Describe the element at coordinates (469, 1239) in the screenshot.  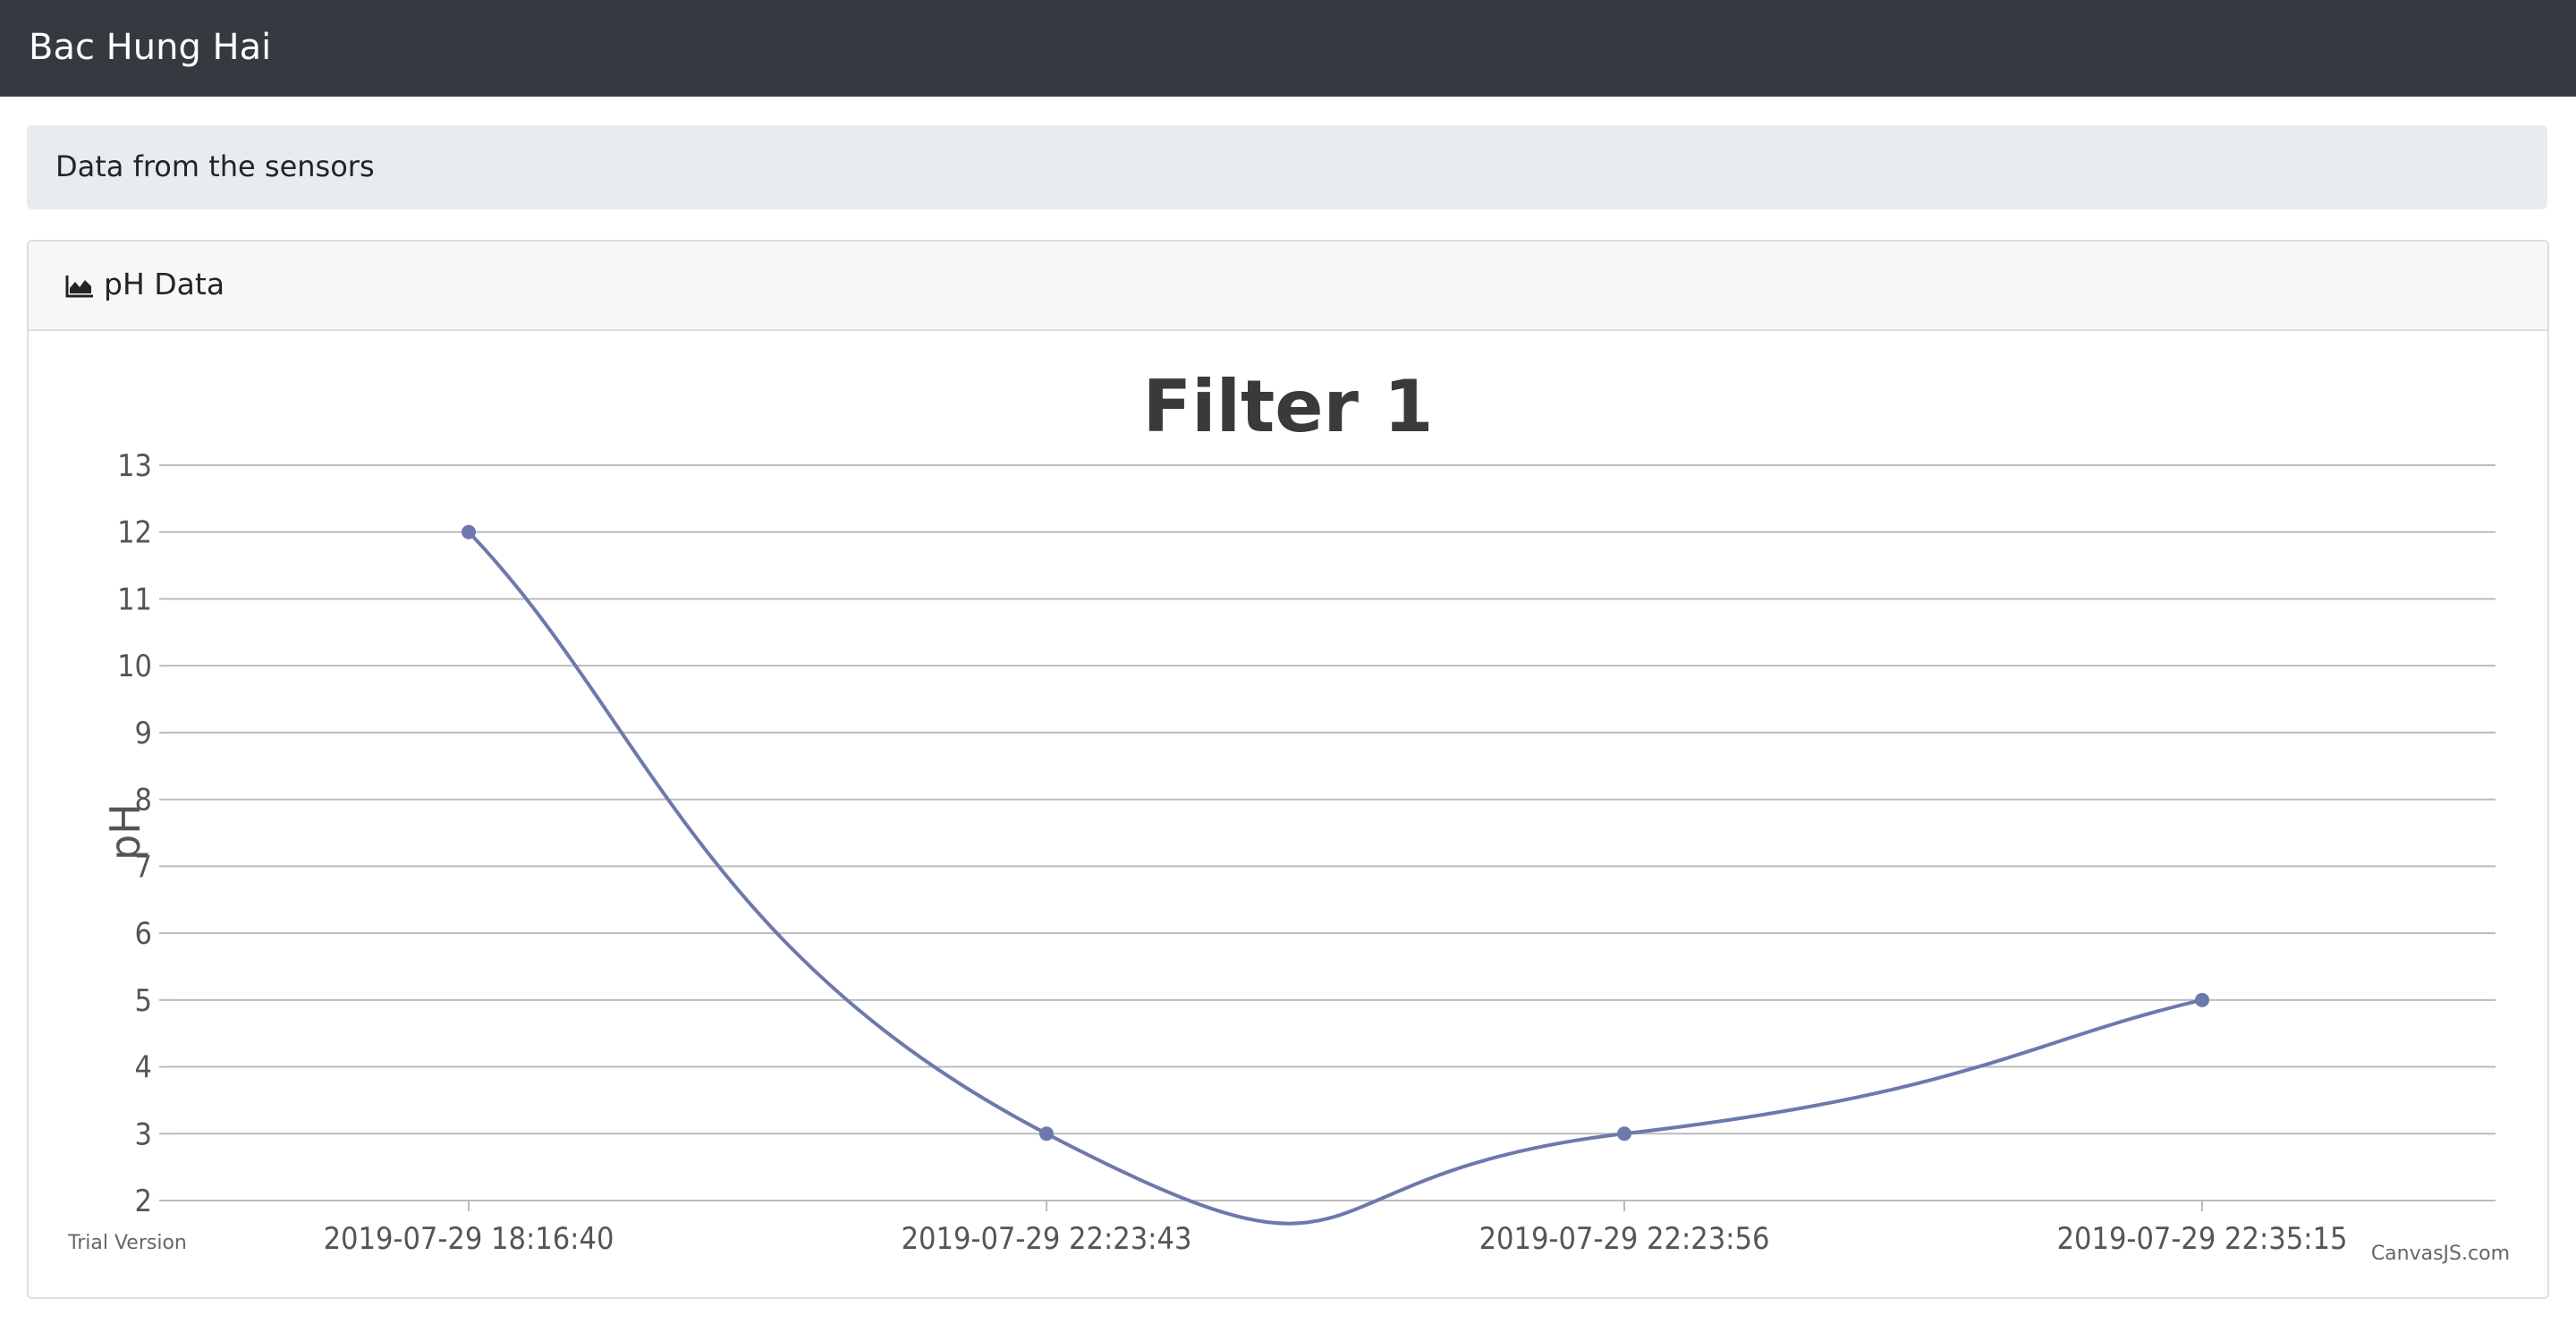
I see `x-tick-label-0: 2019-07-29 18:16:40` at that location.